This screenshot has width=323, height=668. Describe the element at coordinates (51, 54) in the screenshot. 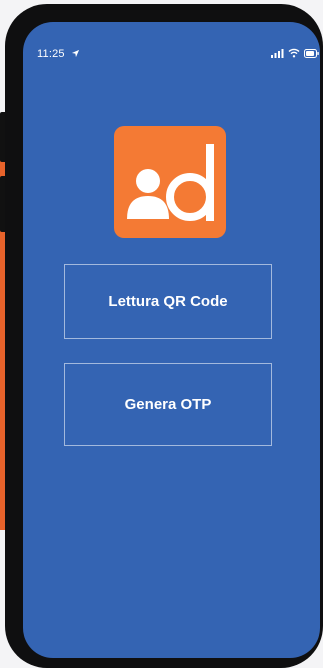

I see `status-time: 11:25` at that location.